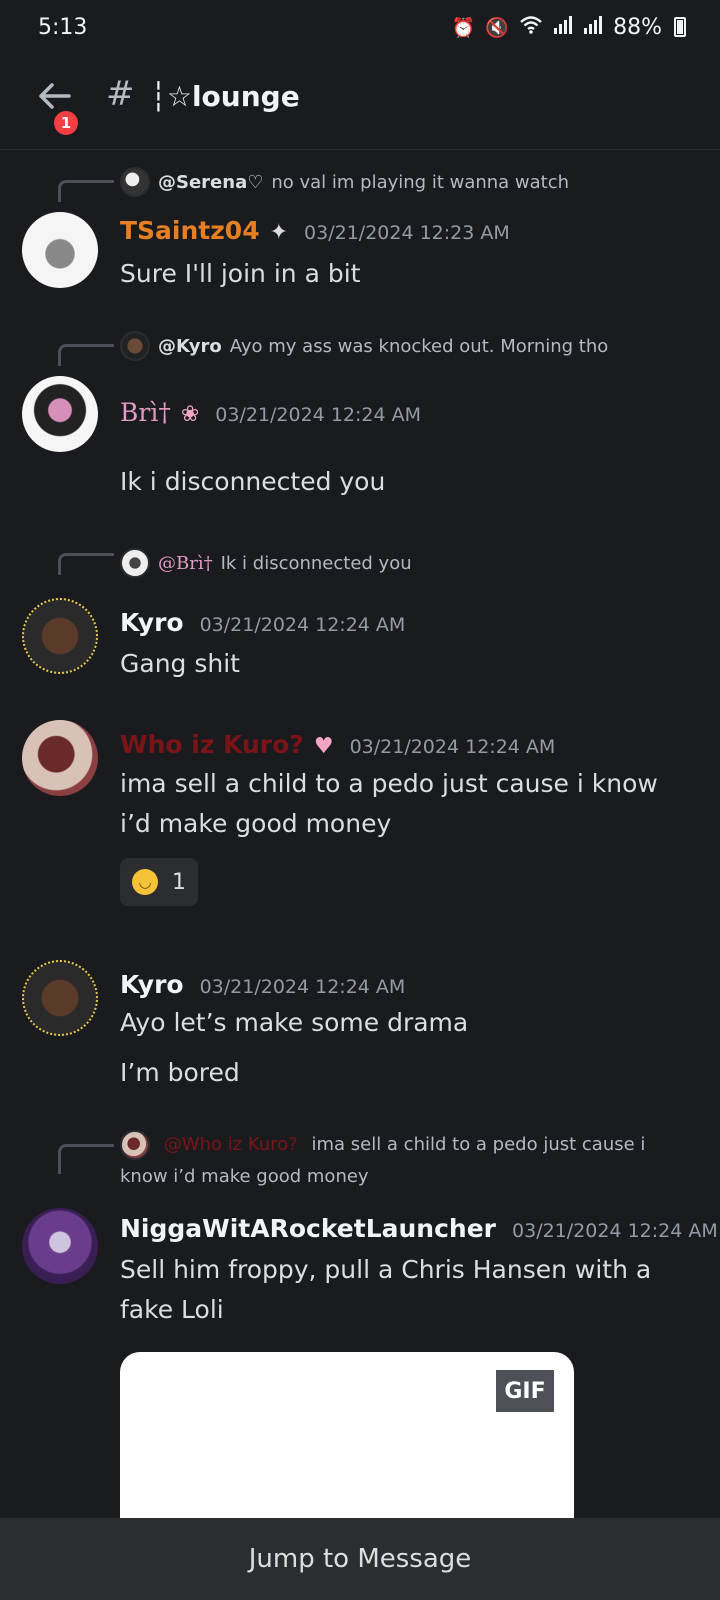 The width and height of the screenshot is (720, 1600). I want to click on smirk-emoji-icon: ◡, so click(145, 882).